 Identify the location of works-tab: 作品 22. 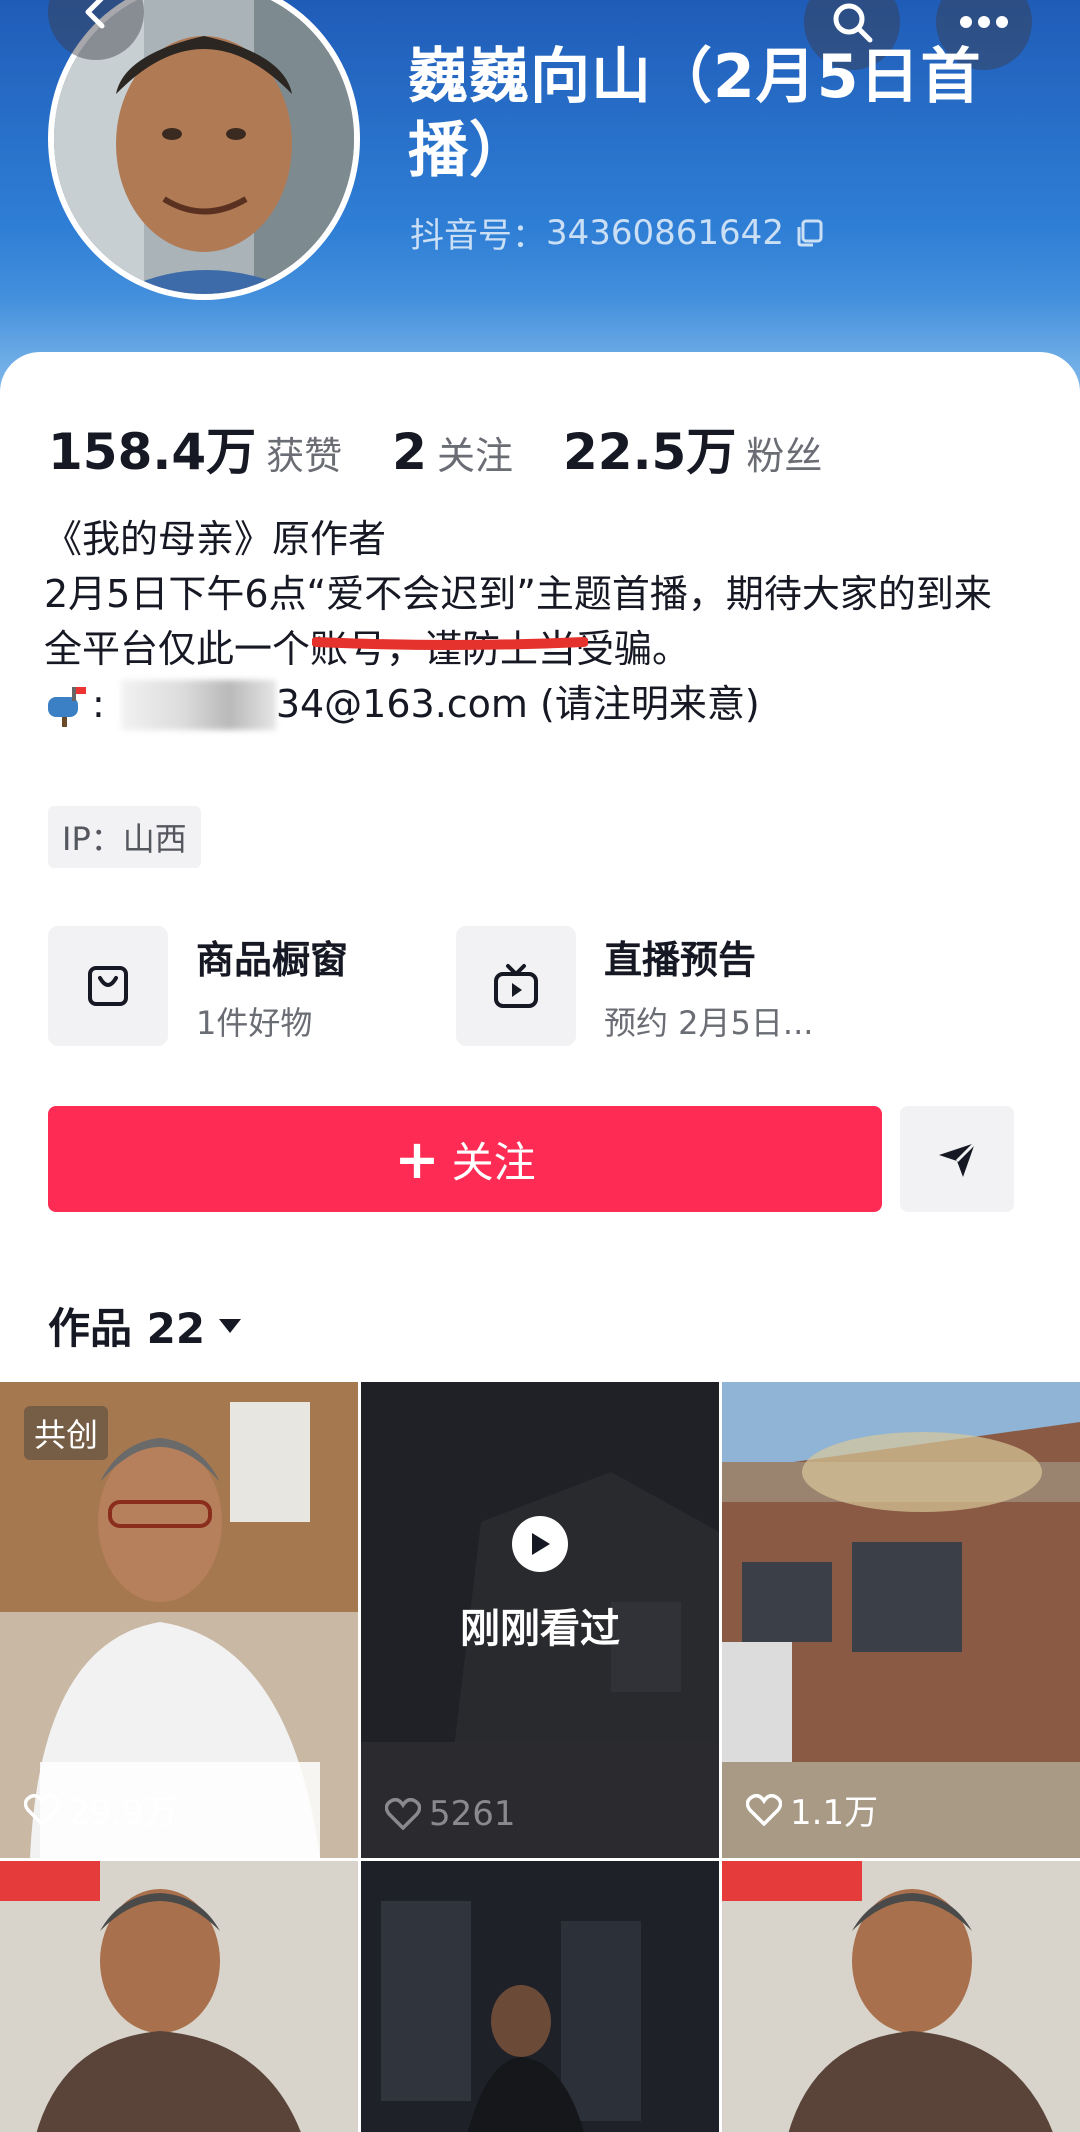
(145, 1325).